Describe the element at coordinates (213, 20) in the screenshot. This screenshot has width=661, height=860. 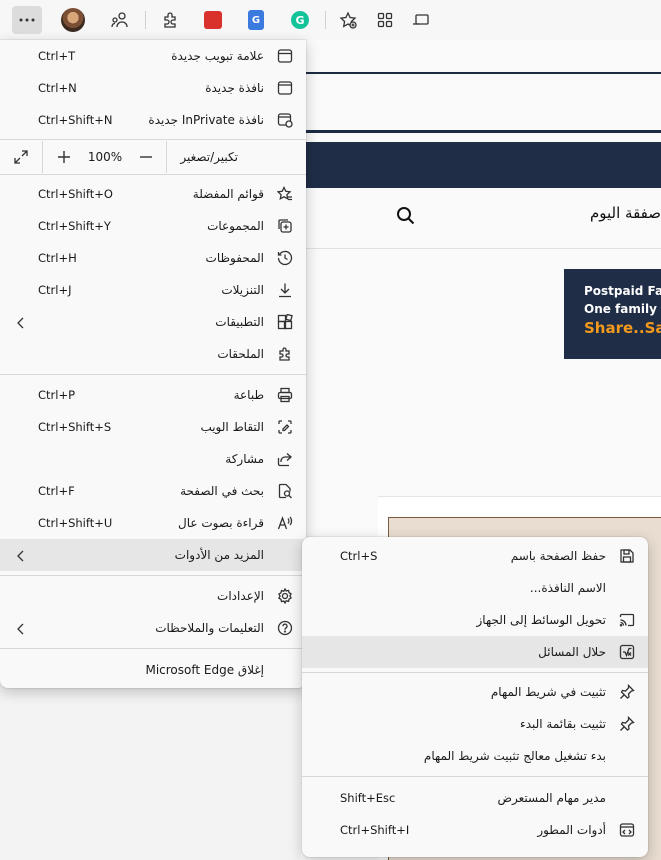
I see `ext-red-icon` at that location.